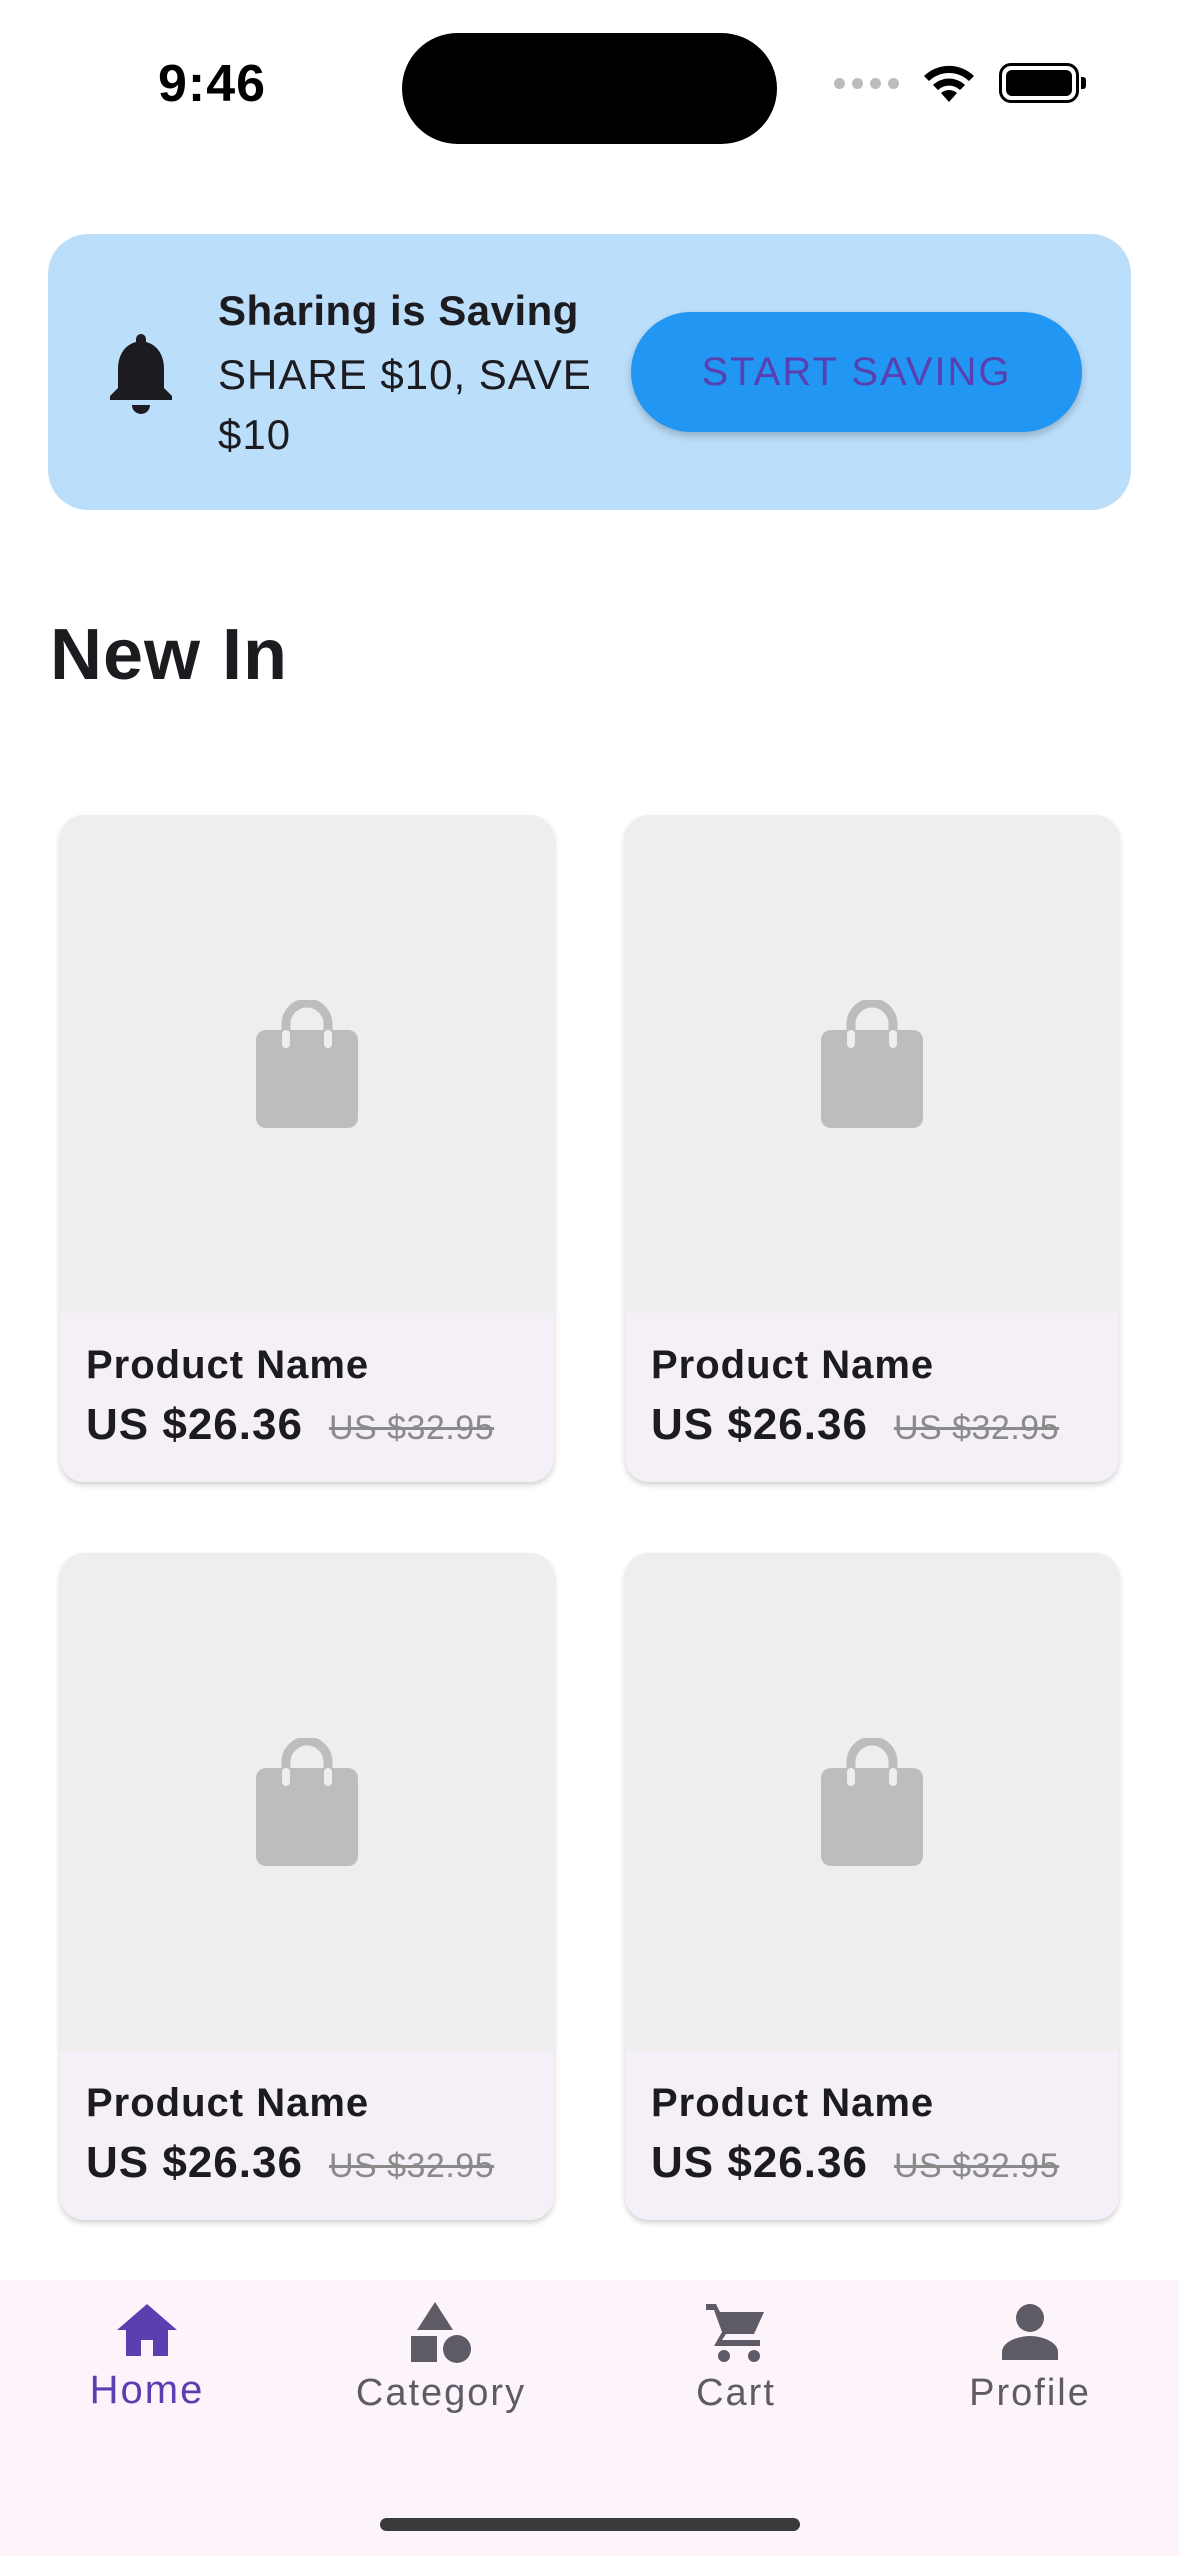 This screenshot has height=2556, width=1179. Describe the element at coordinates (735, 2333) in the screenshot. I see `cart-icon` at that location.